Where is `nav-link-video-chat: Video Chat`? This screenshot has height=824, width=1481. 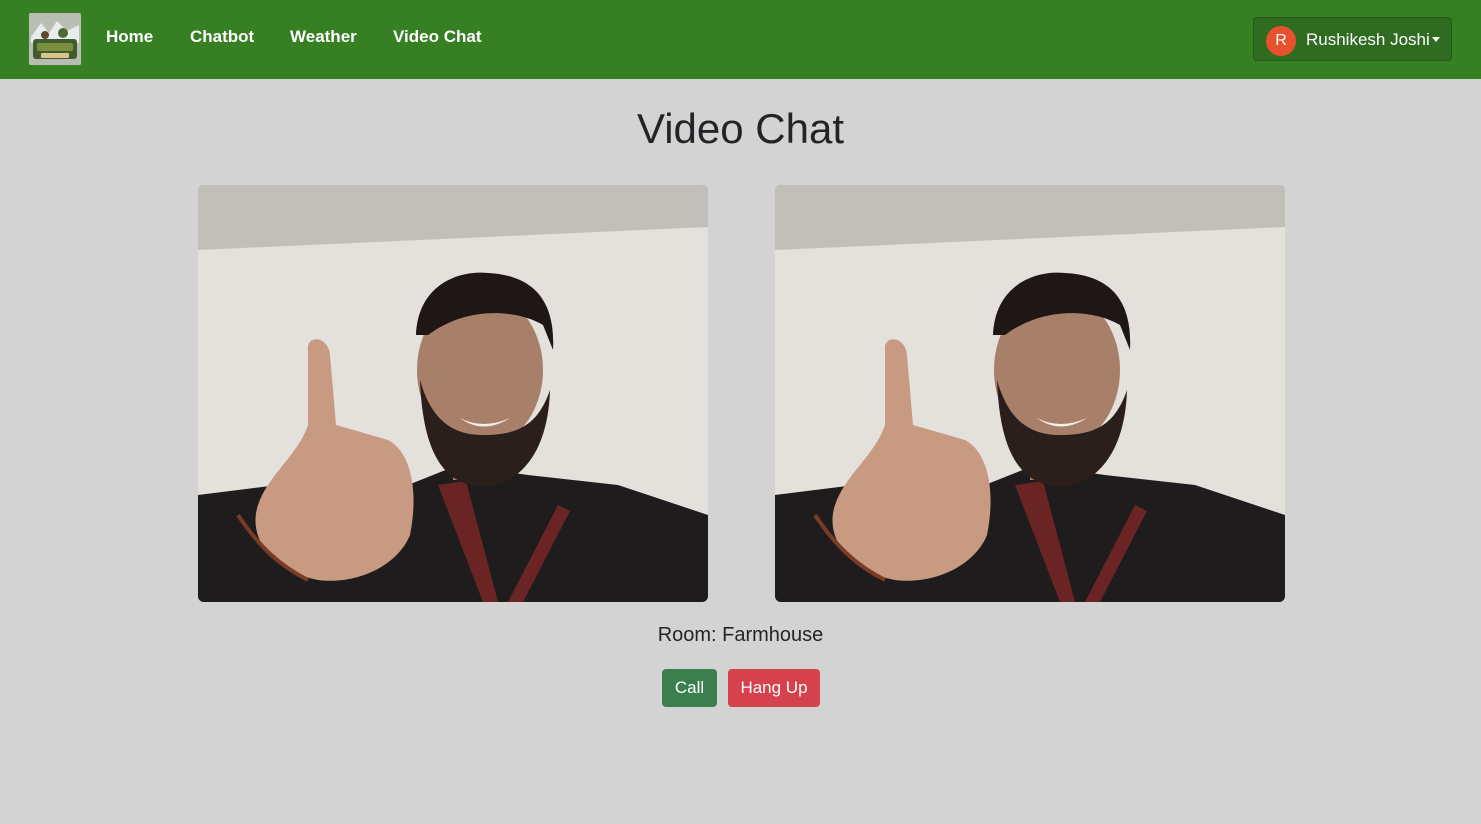
nav-link-video-chat: Video Chat is located at coordinates (437, 37).